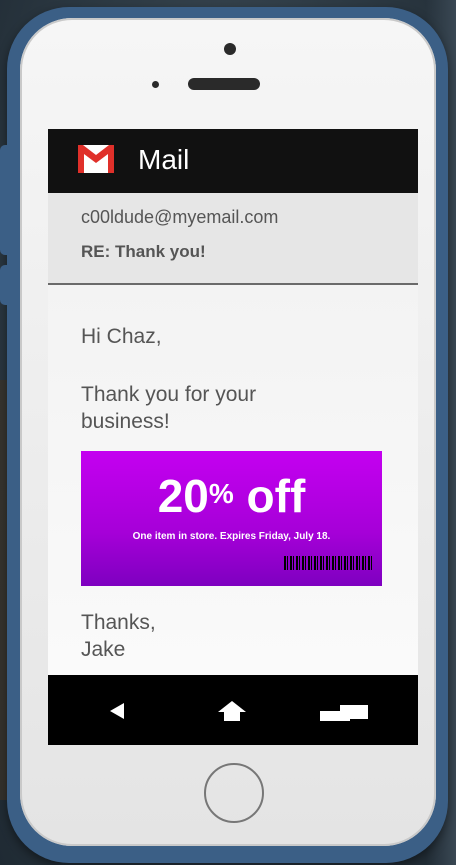 This screenshot has width=456, height=865. What do you see at coordinates (269, 496) in the screenshot?
I see `coupon-off-label: off` at bounding box center [269, 496].